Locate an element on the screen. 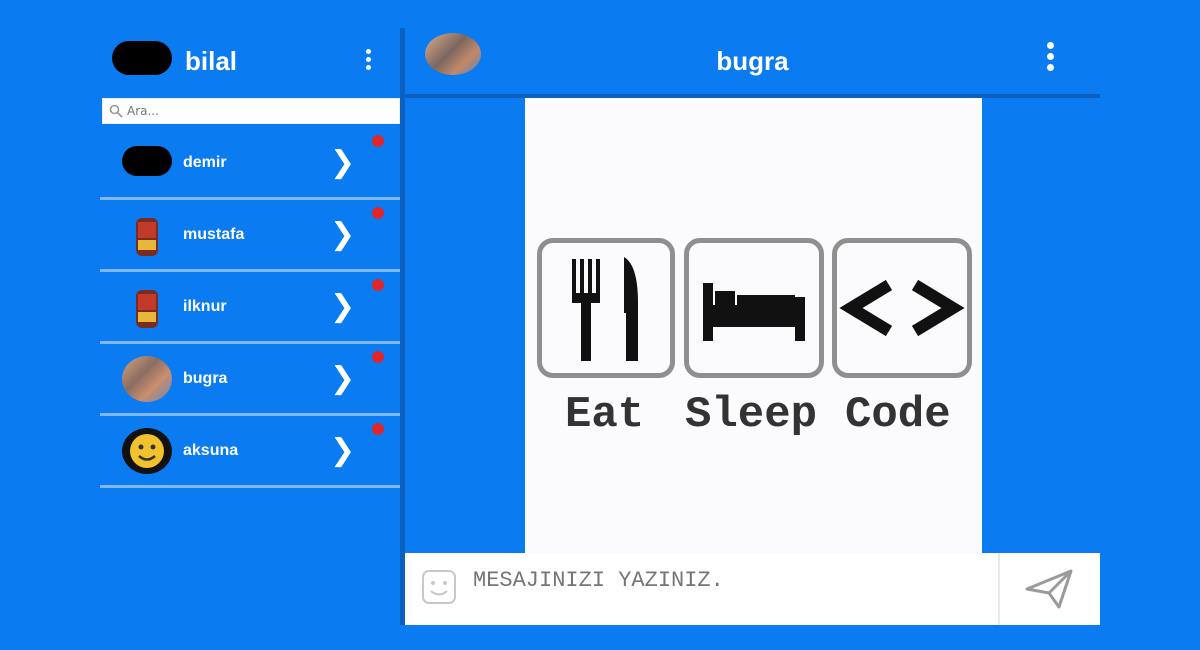  word-sleep: Sleep is located at coordinates (751, 415).